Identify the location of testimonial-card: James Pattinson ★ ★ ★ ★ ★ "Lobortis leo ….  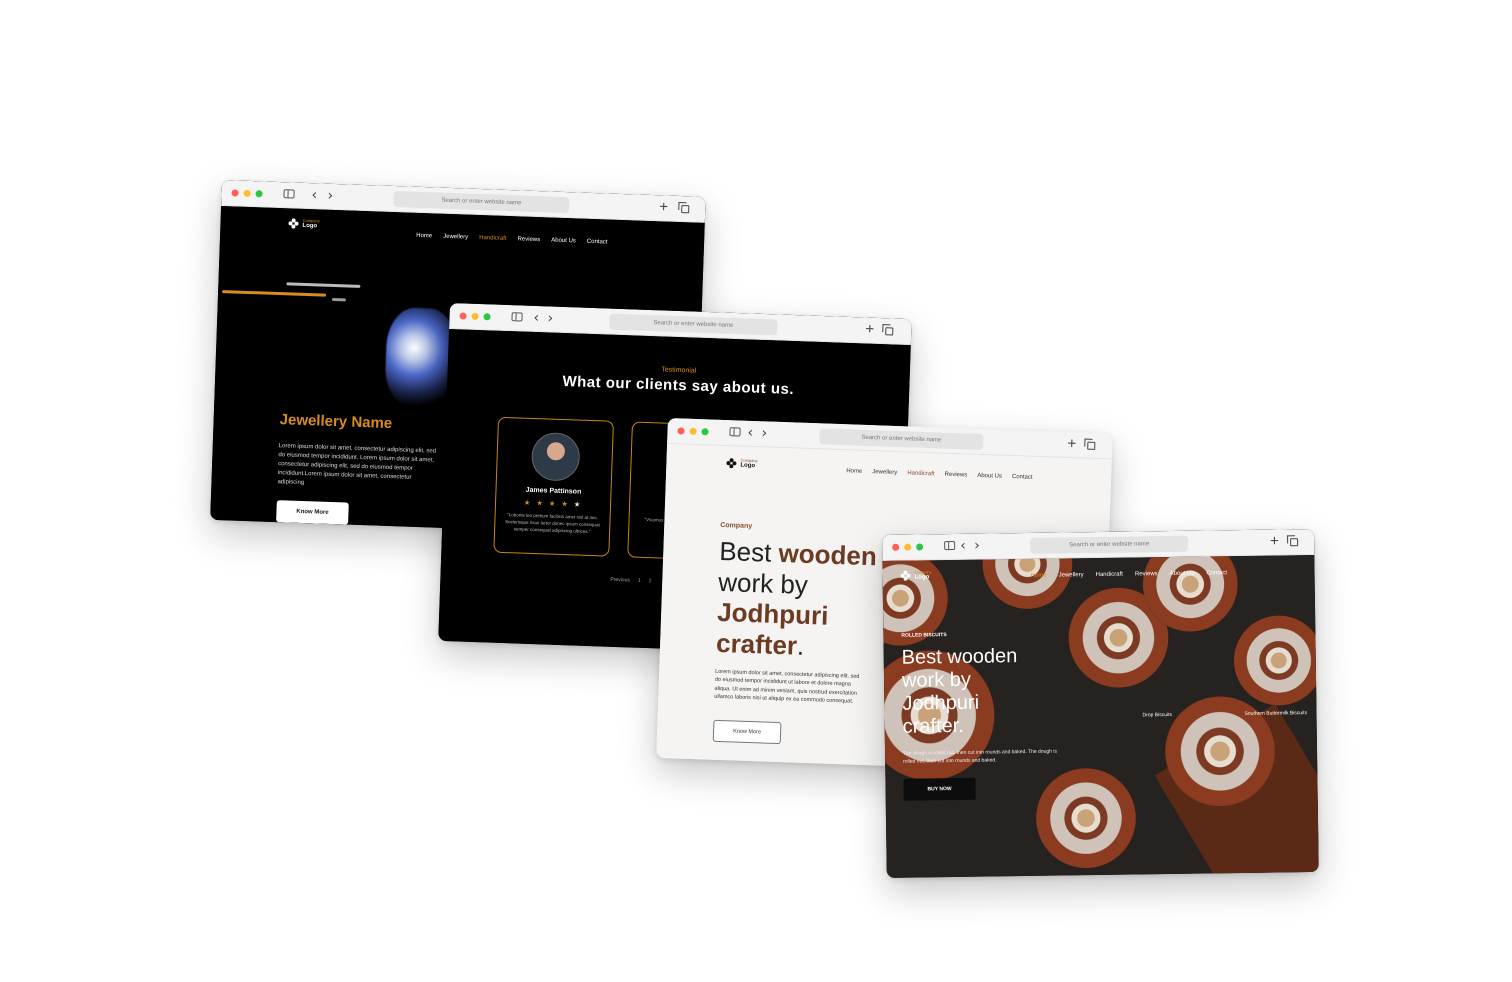
(553, 486).